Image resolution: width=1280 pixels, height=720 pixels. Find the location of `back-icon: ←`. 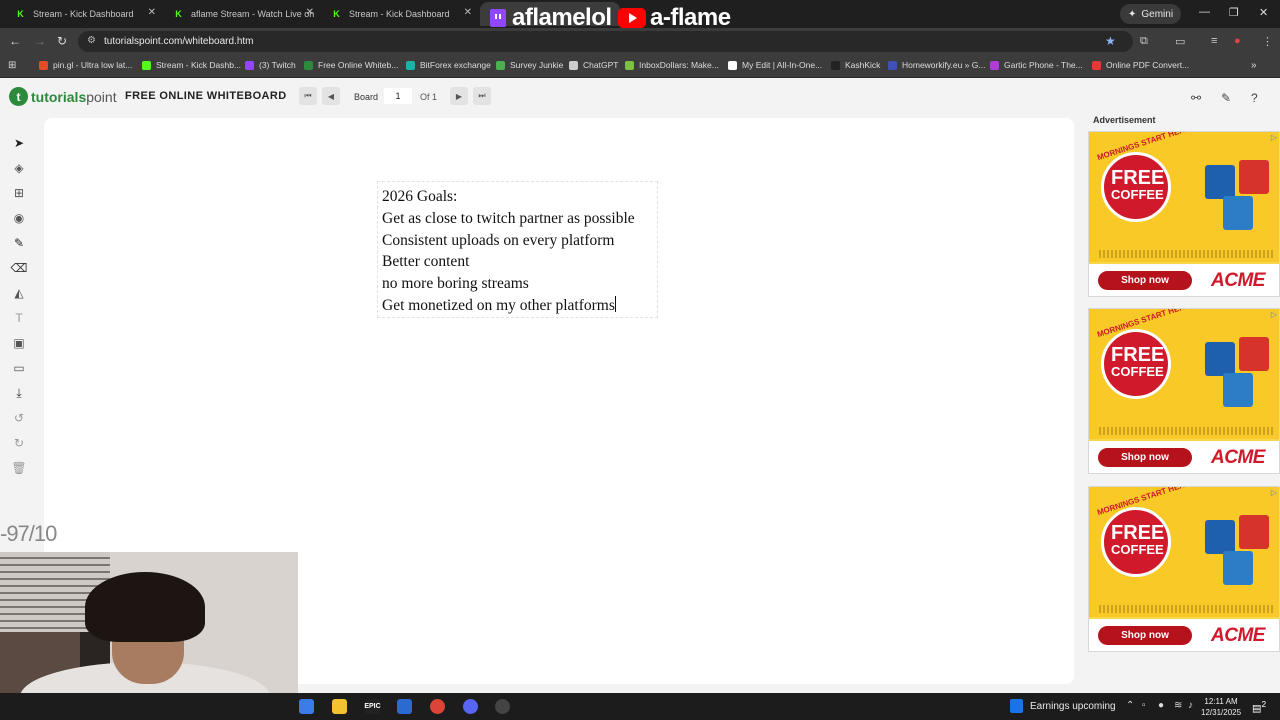

back-icon: ← is located at coordinates (15, 41).